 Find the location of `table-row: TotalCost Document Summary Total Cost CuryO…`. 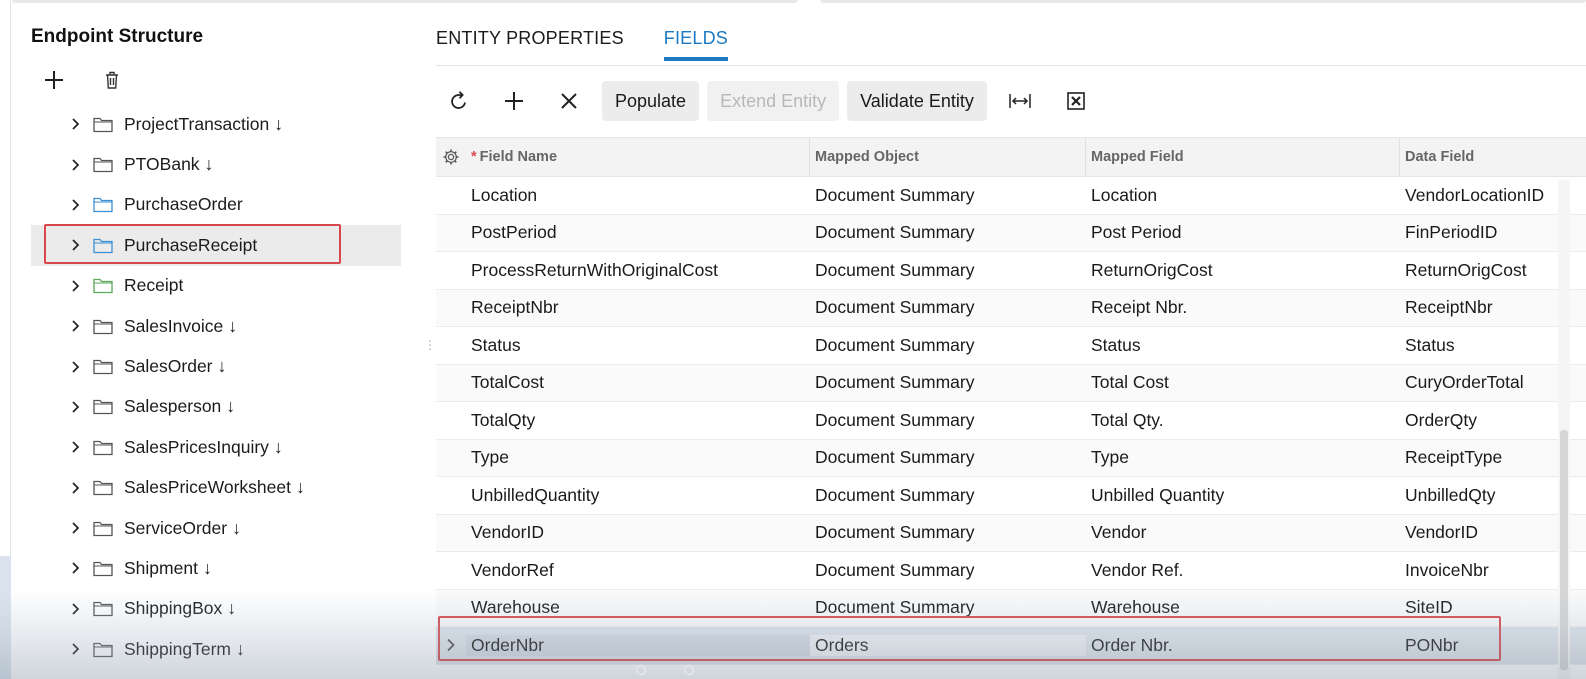

table-row: TotalCost Document Summary Total Cost CuryO… is located at coordinates (1011, 383).